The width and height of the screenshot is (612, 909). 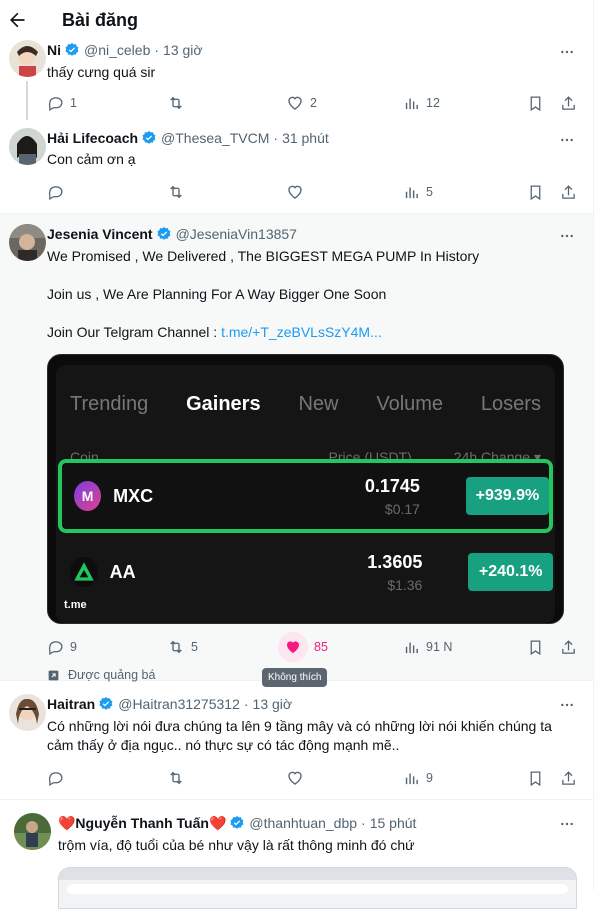 I want to click on tweet-text: thấy cưng quá sir, so click(x=101, y=72).